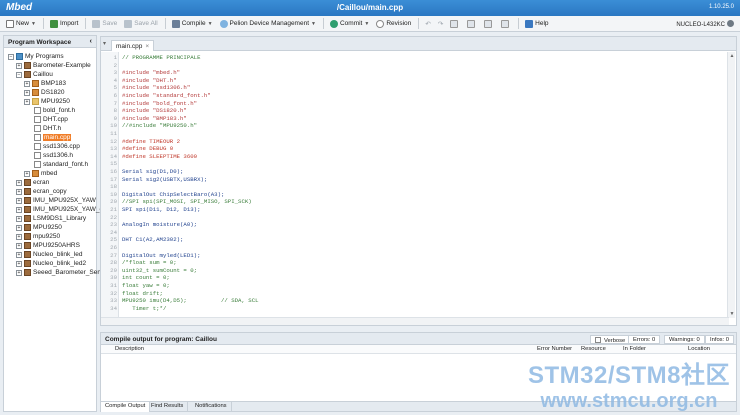  I want to click on tree-file: bold_font.h, so click(54, 110).